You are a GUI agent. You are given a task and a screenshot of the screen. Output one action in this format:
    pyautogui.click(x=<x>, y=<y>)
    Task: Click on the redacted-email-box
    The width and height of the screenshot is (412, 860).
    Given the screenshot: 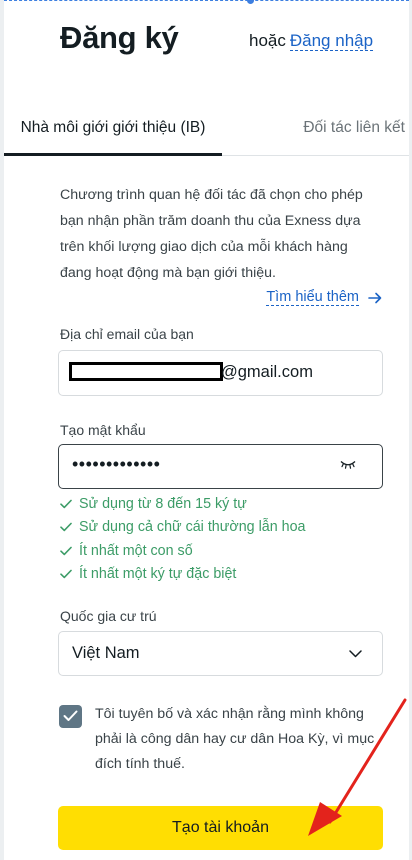 What is the action you would take?
    pyautogui.click(x=146, y=371)
    